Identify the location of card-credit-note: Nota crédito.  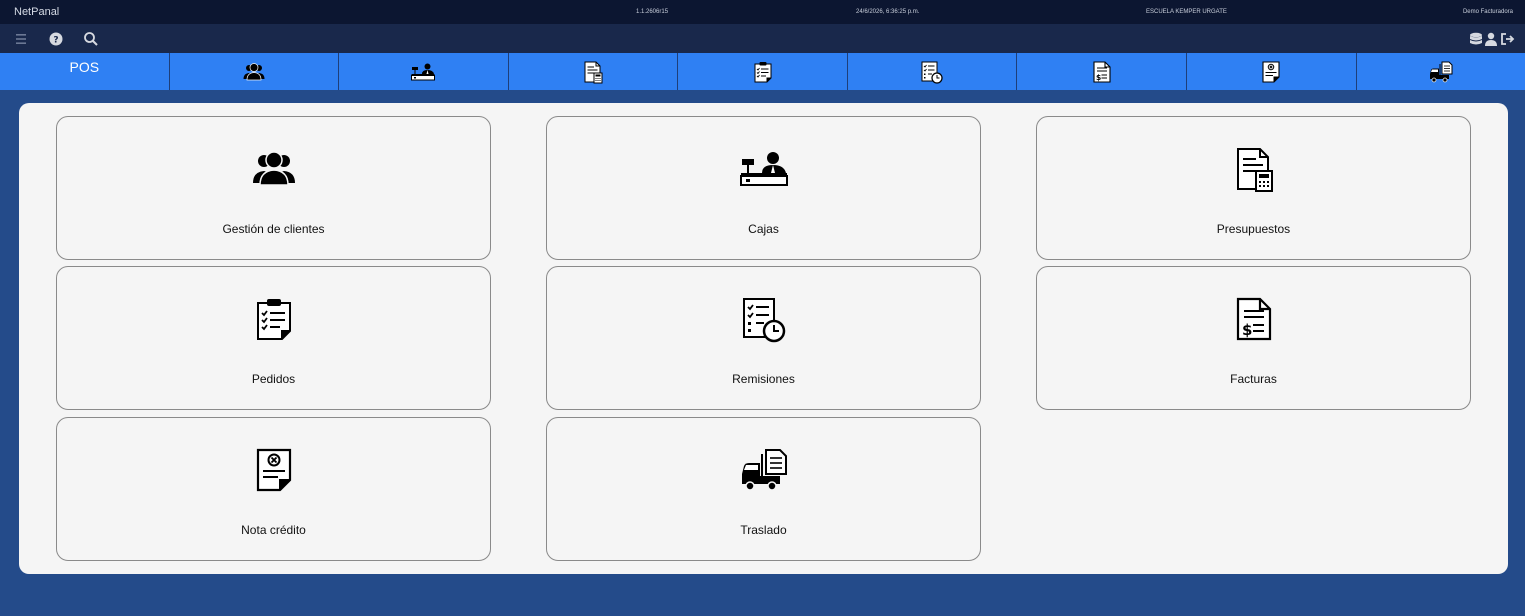
(273, 489).